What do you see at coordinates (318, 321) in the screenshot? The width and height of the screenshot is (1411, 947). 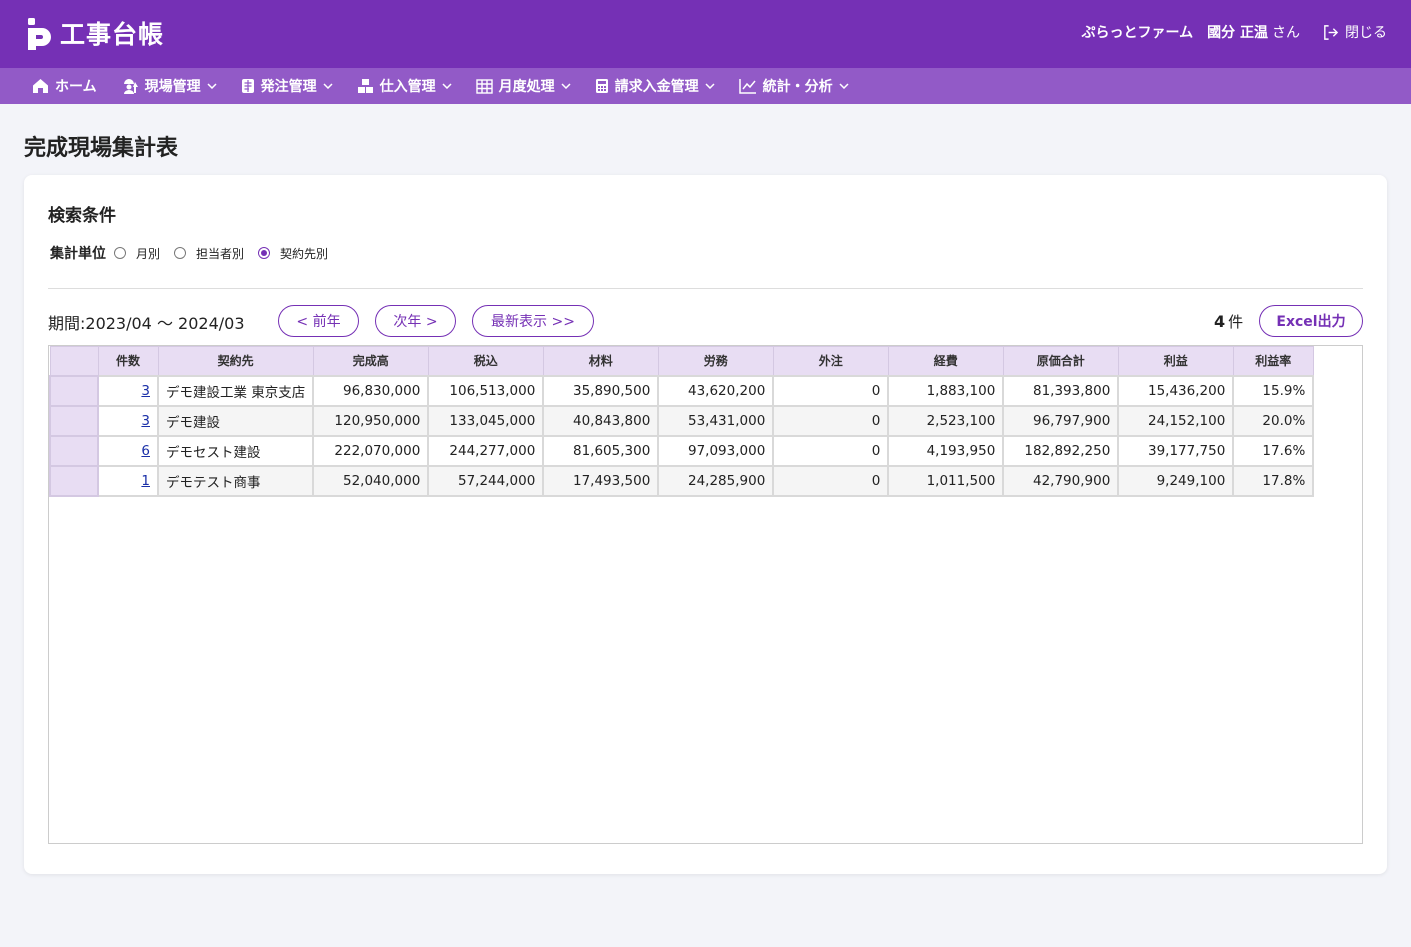 I see `prev-year-button: < 前年` at bounding box center [318, 321].